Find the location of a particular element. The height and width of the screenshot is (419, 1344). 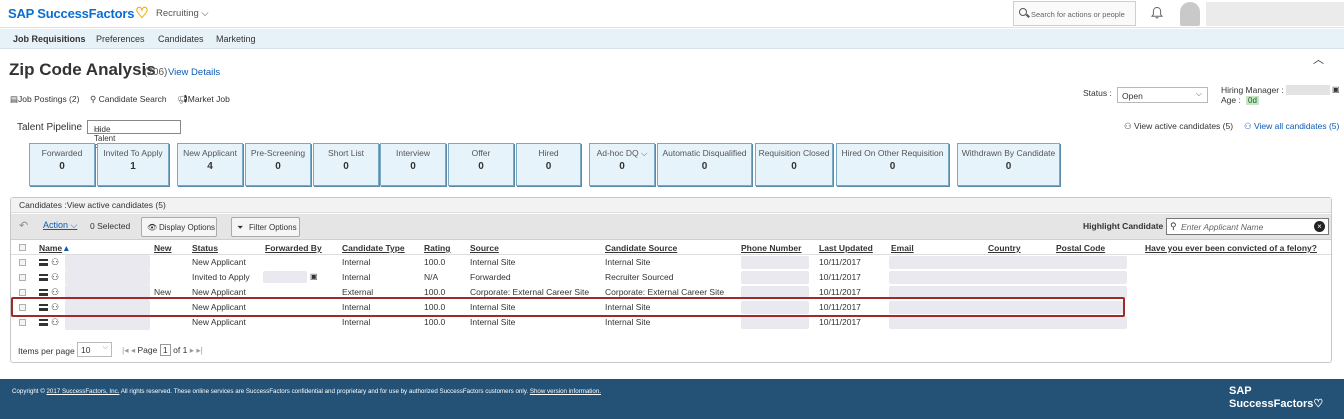

selected-count: 0 Selected is located at coordinates (110, 226).